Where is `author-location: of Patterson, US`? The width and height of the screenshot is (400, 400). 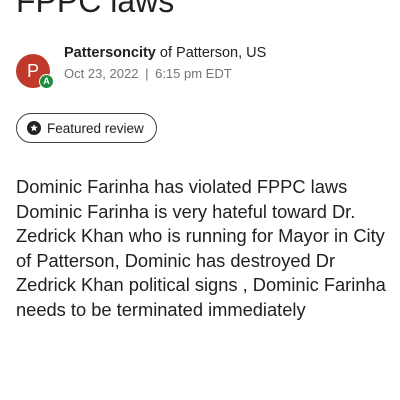 author-location: of Patterson, US is located at coordinates (211, 53).